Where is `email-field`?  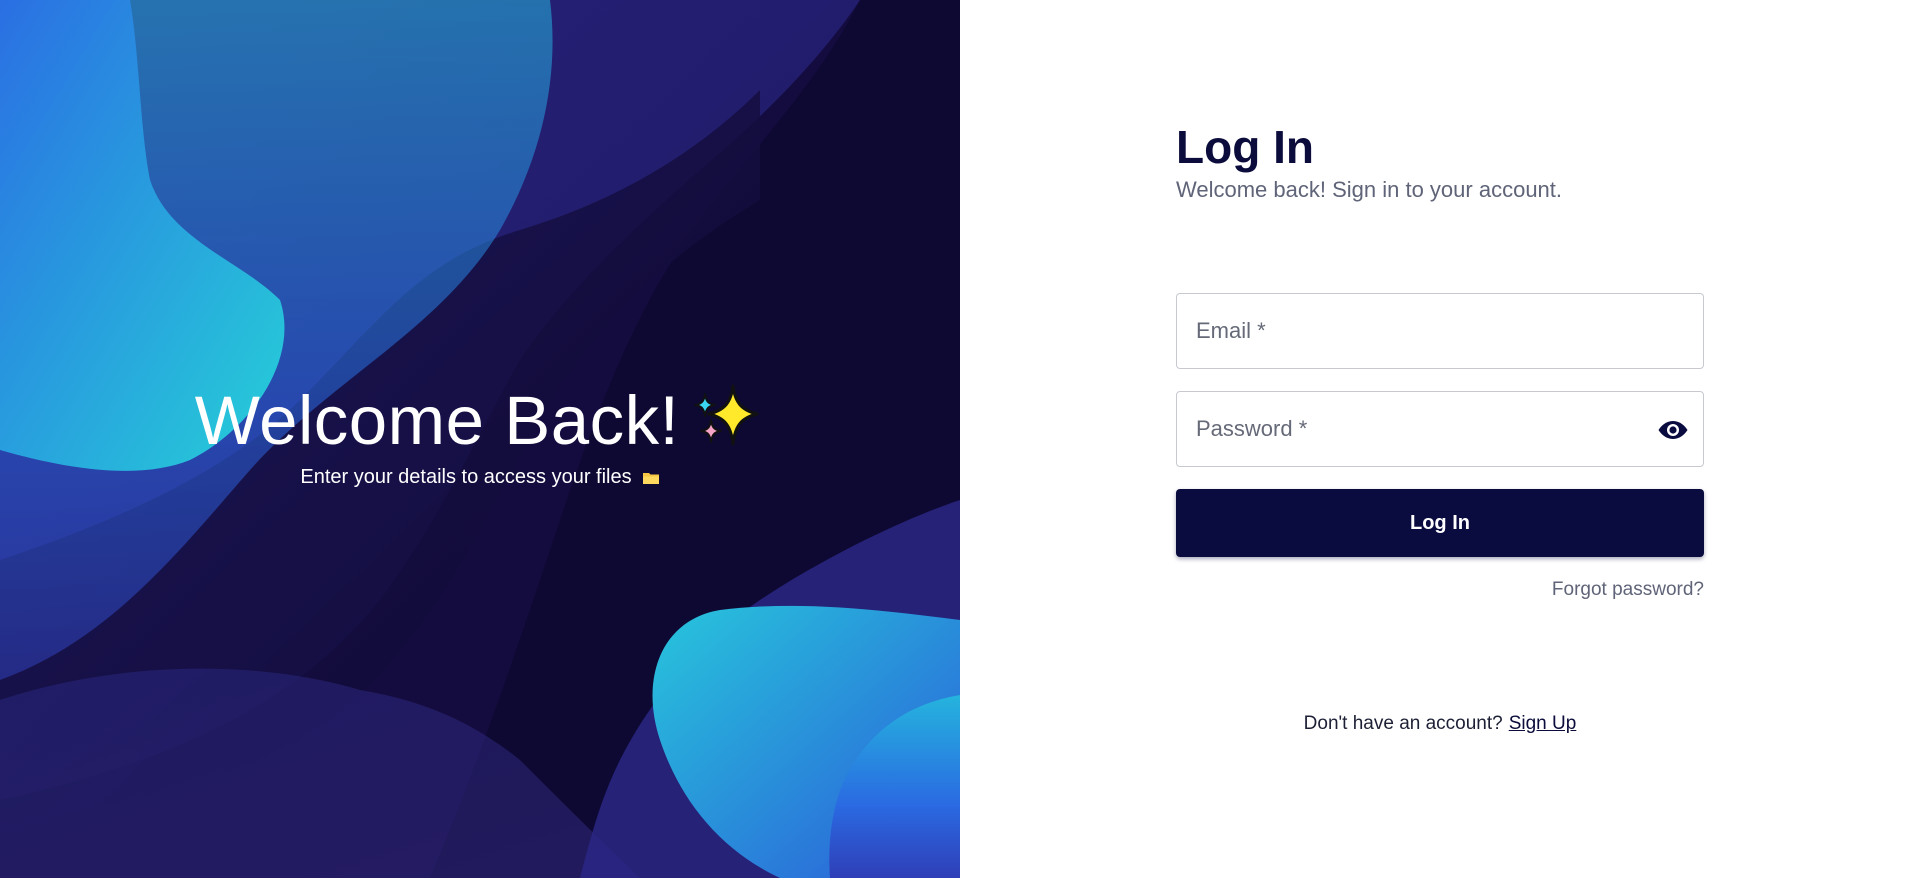 email-field is located at coordinates (1440, 331).